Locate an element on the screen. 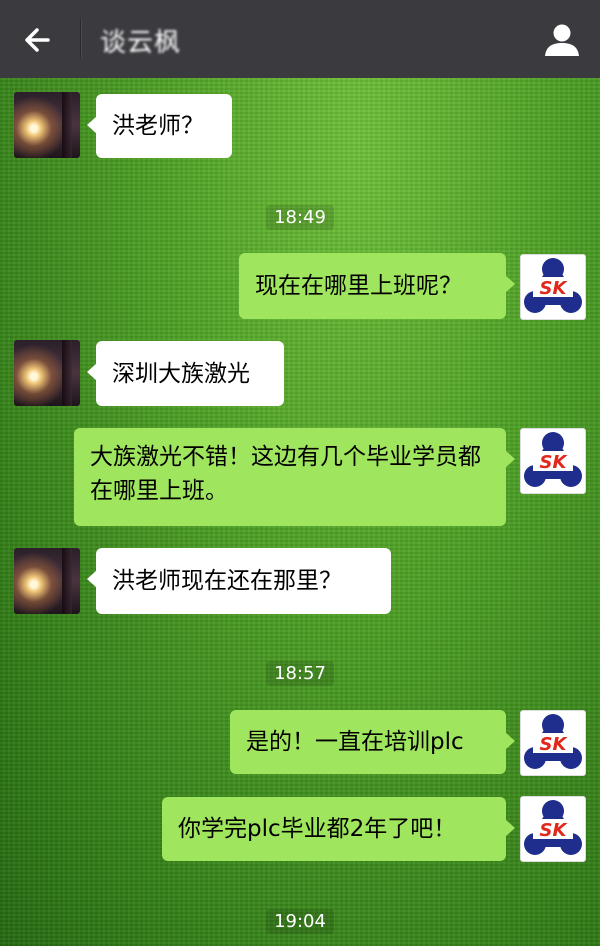 The width and height of the screenshot is (600, 946). message-text: 你学完plc毕业都2年了吧！ is located at coordinates (317, 829).